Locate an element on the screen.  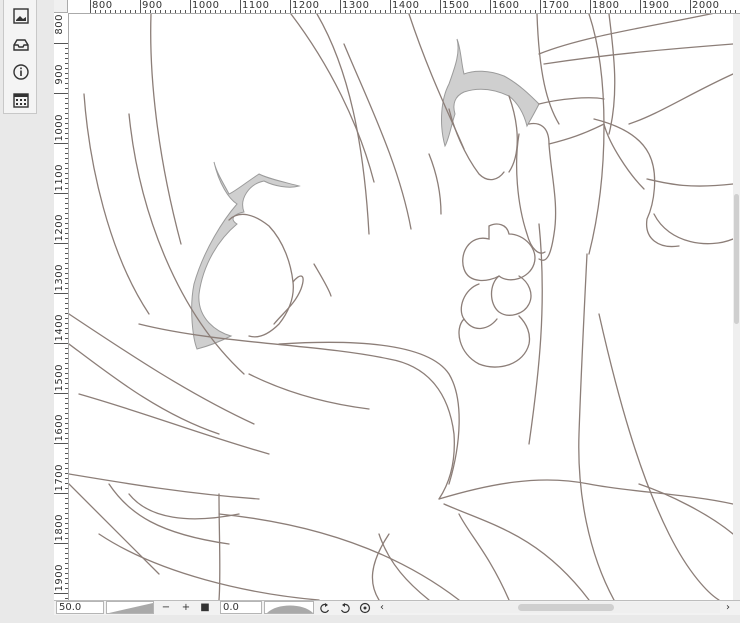
zoom-out-label: − is located at coordinates (166, 607).